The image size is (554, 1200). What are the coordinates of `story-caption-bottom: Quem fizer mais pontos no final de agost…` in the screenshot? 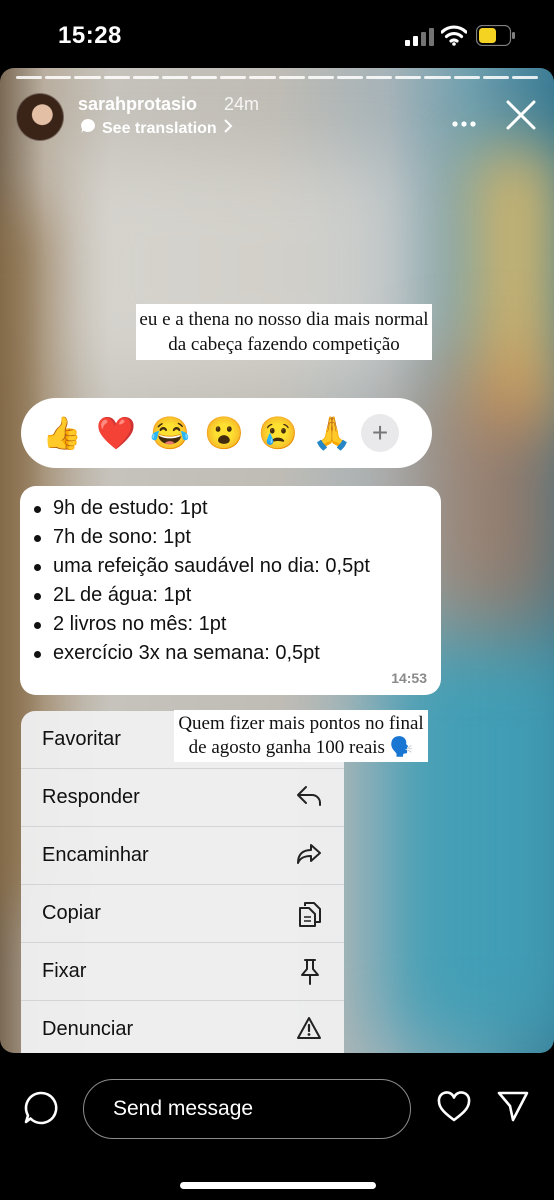 It's located at (301, 736).